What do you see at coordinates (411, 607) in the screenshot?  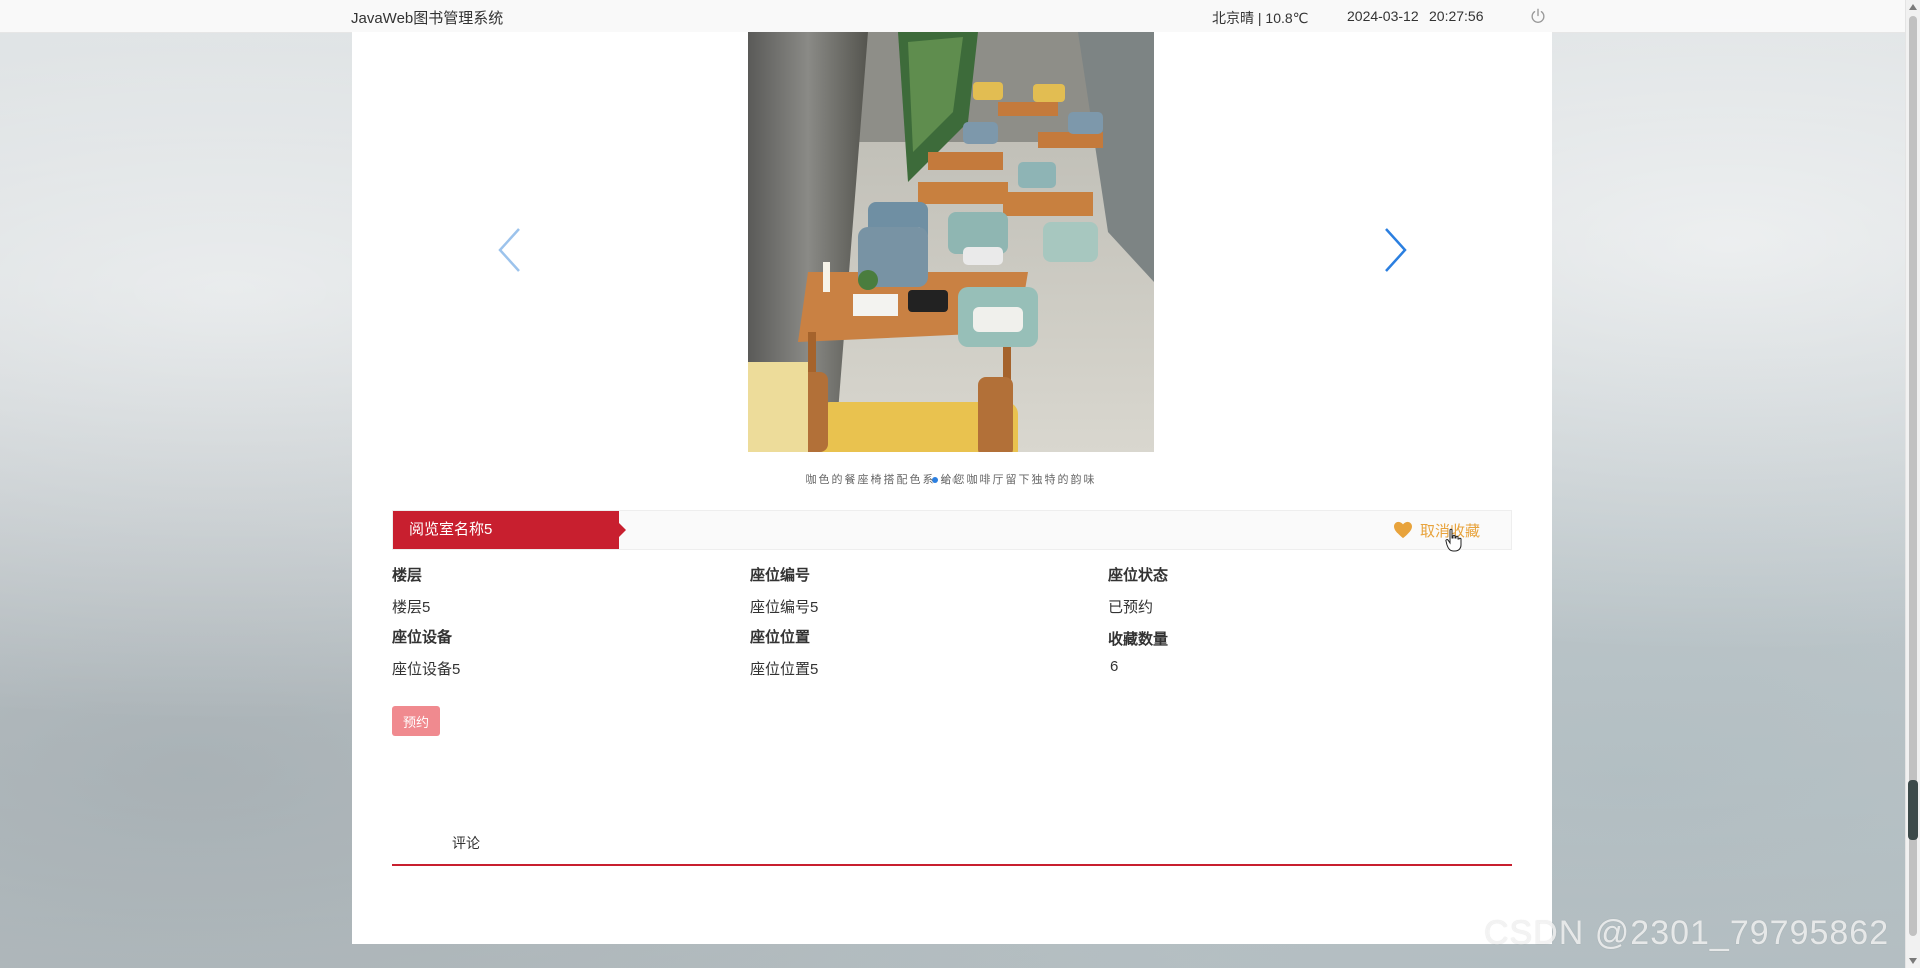 I see `attr-value-floor: 楼层5` at bounding box center [411, 607].